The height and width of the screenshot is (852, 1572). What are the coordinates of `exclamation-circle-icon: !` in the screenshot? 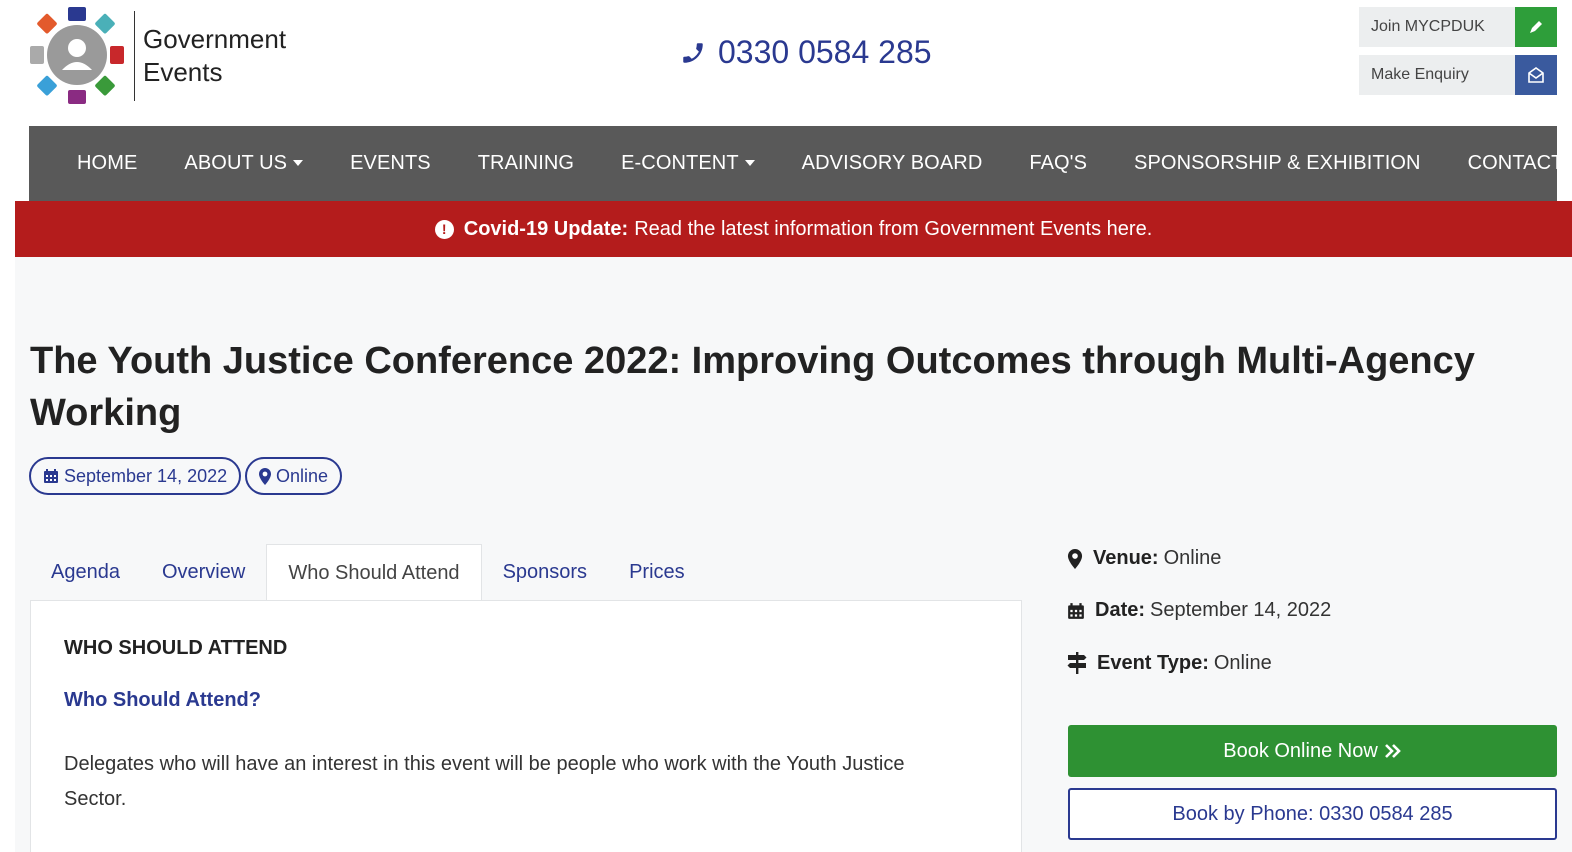 It's located at (444, 229).